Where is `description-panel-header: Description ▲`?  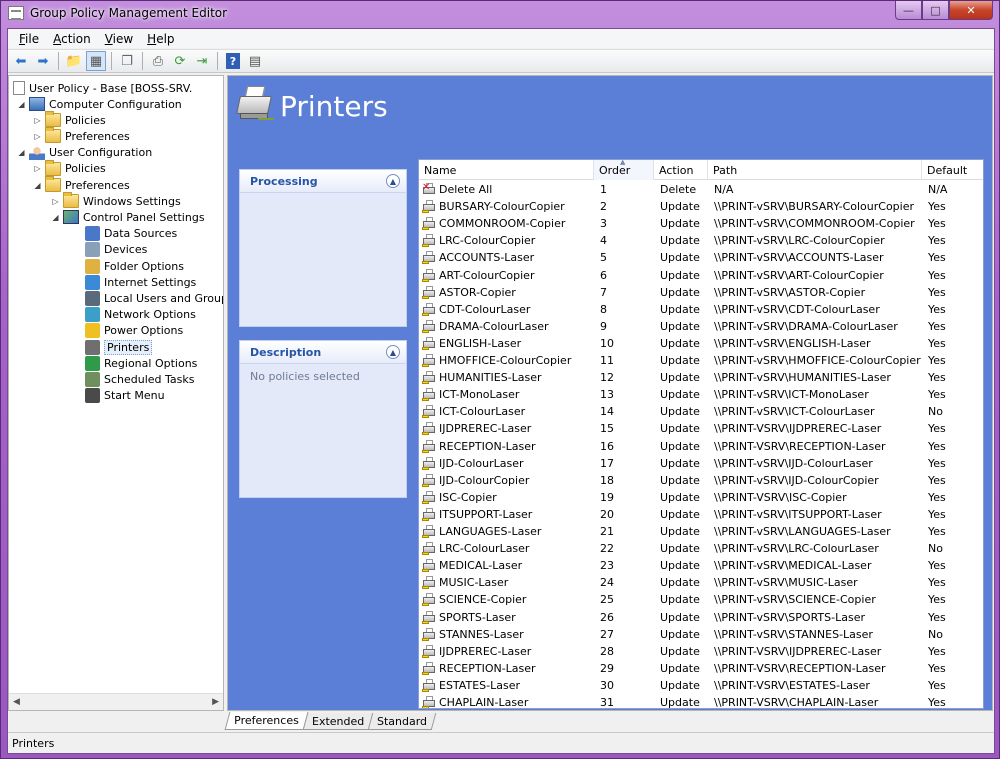 description-panel-header: Description ▲ is located at coordinates (323, 352).